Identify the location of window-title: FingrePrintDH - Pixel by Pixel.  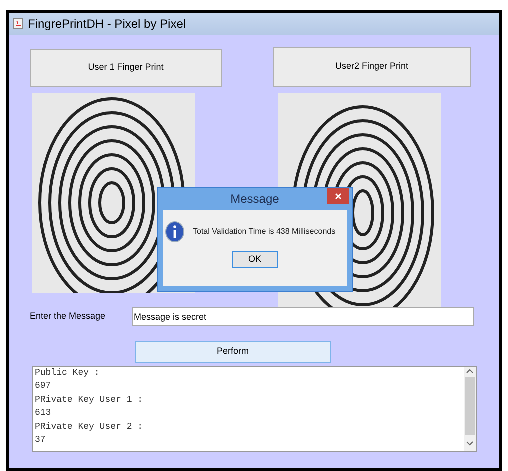
(107, 24).